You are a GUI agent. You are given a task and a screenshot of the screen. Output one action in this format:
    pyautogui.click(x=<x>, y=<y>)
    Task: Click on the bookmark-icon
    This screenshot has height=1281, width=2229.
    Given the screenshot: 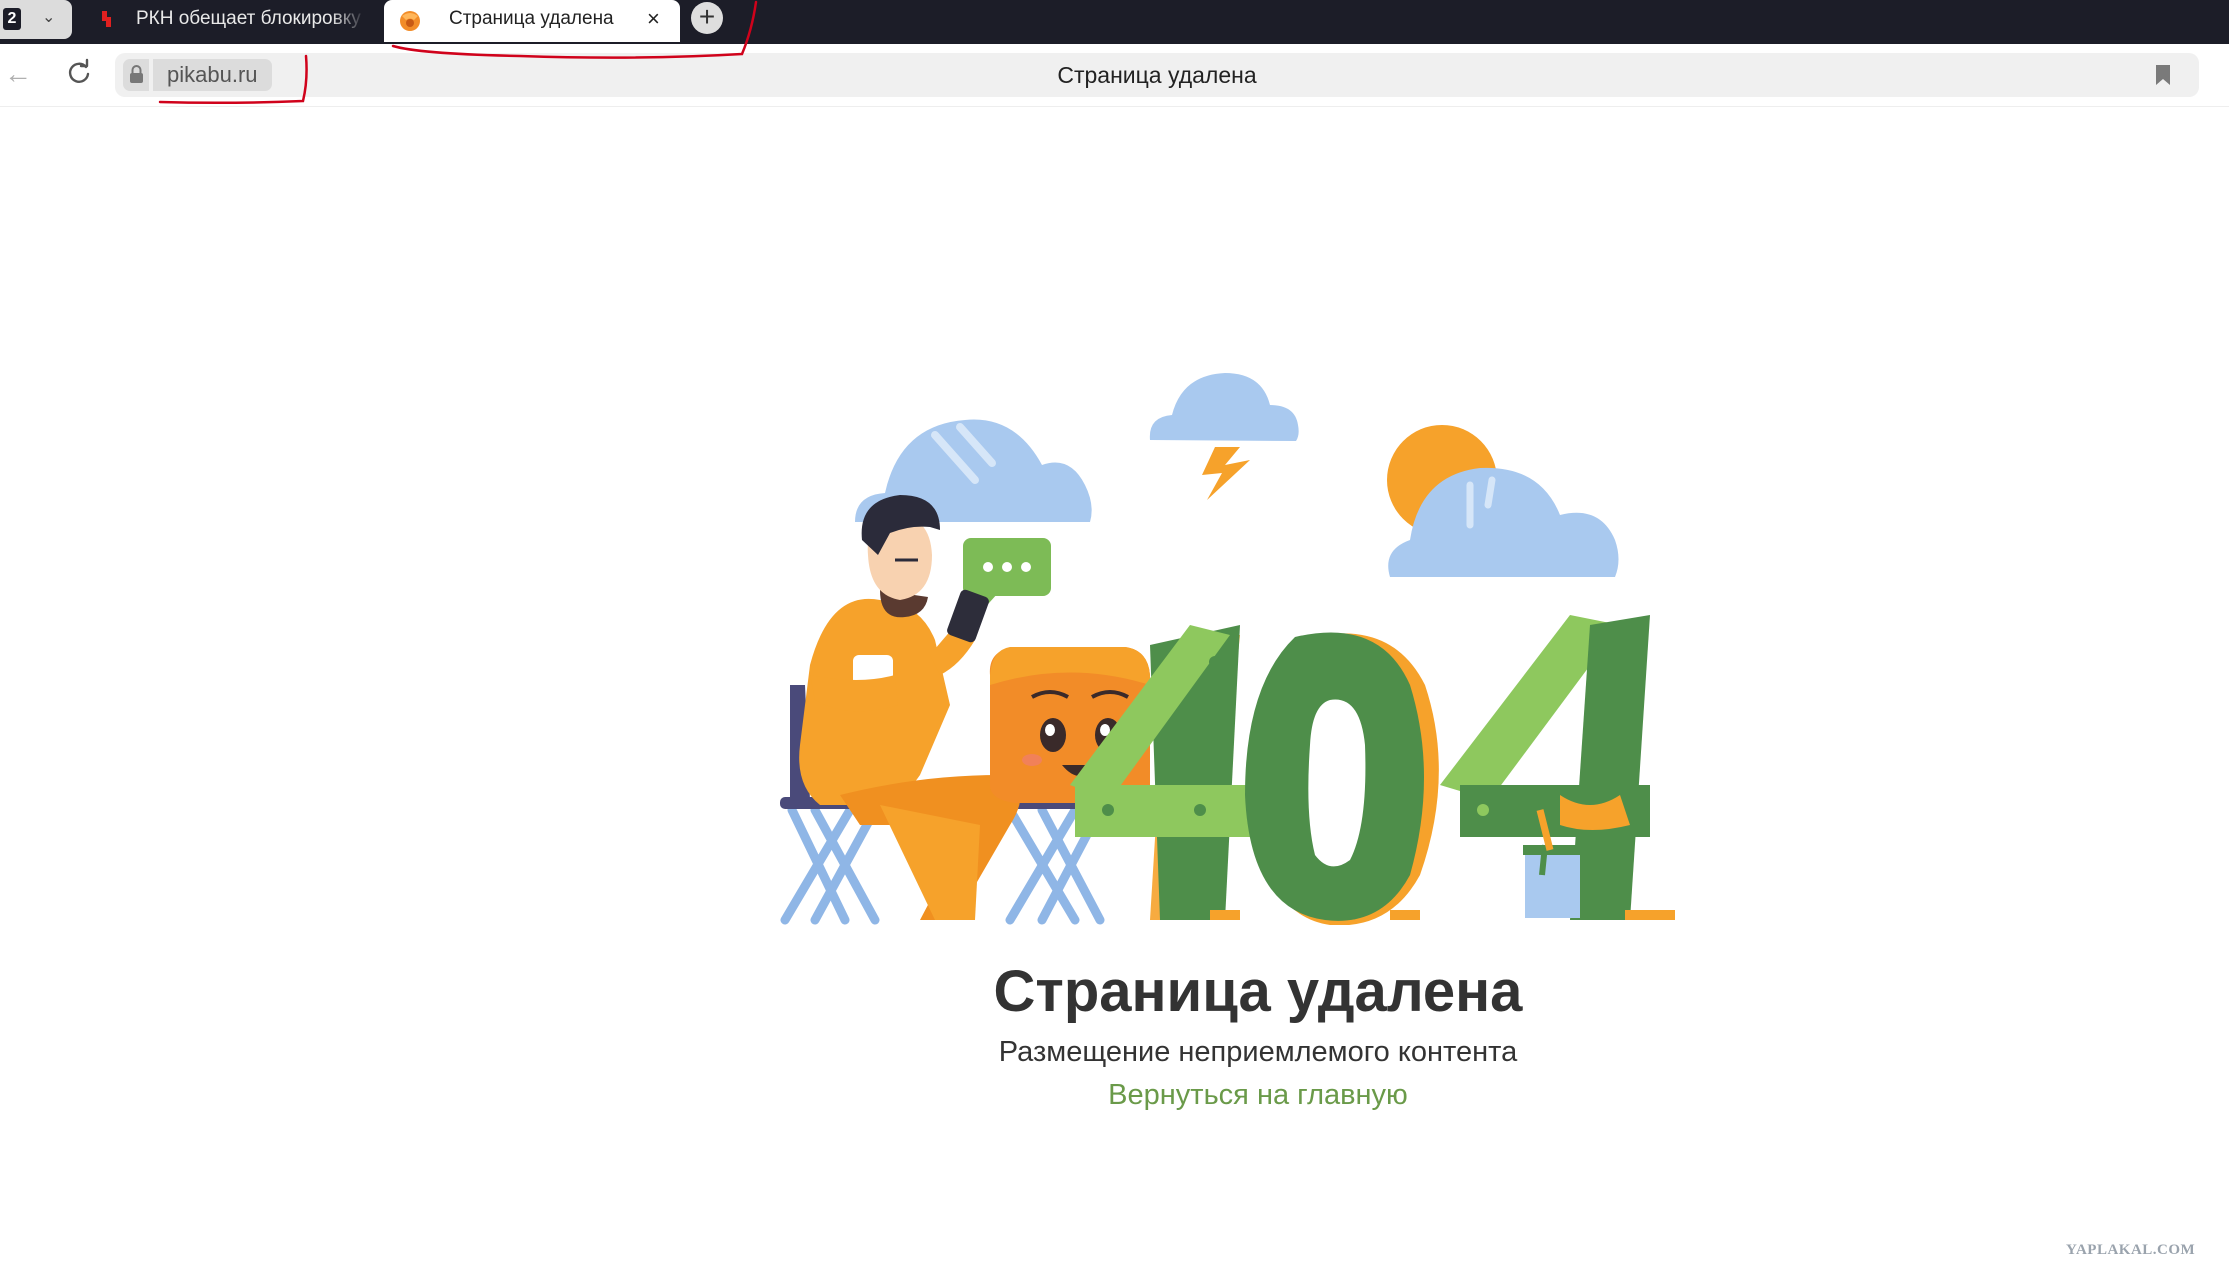 What is the action you would take?
    pyautogui.click(x=2163, y=75)
    